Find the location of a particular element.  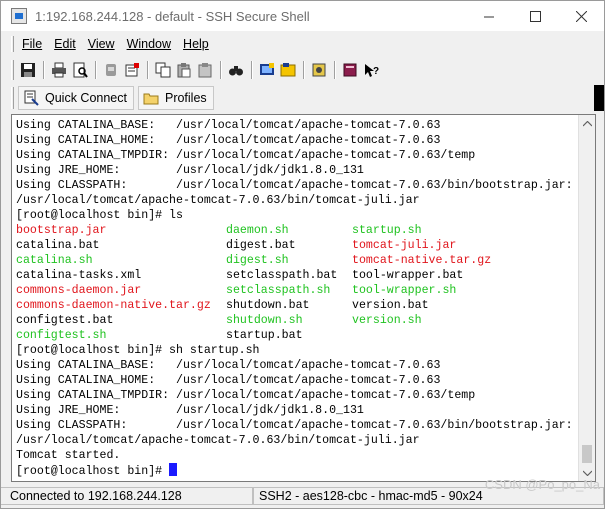

menu-view: View is located at coordinates (101, 44).